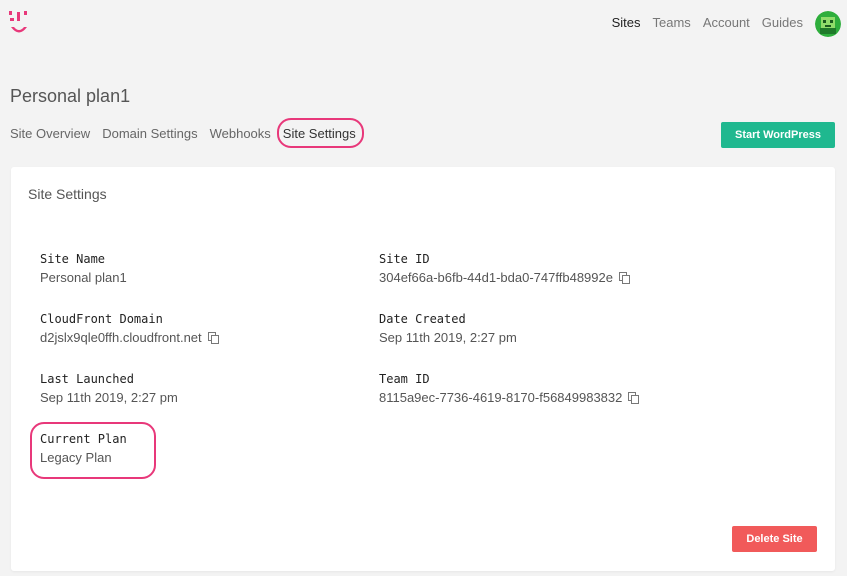 The image size is (847, 576). I want to click on nav-account: Account, so click(726, 22).